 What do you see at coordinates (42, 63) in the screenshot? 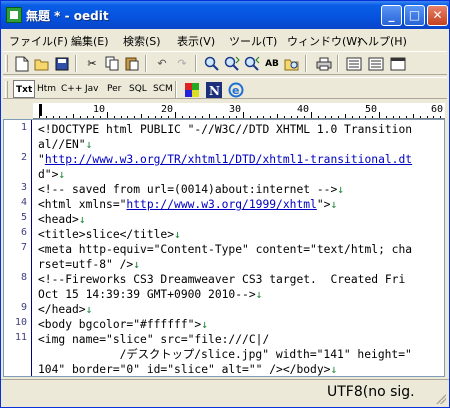
I see `open-folder-icon` at bounding box center [42, 63].